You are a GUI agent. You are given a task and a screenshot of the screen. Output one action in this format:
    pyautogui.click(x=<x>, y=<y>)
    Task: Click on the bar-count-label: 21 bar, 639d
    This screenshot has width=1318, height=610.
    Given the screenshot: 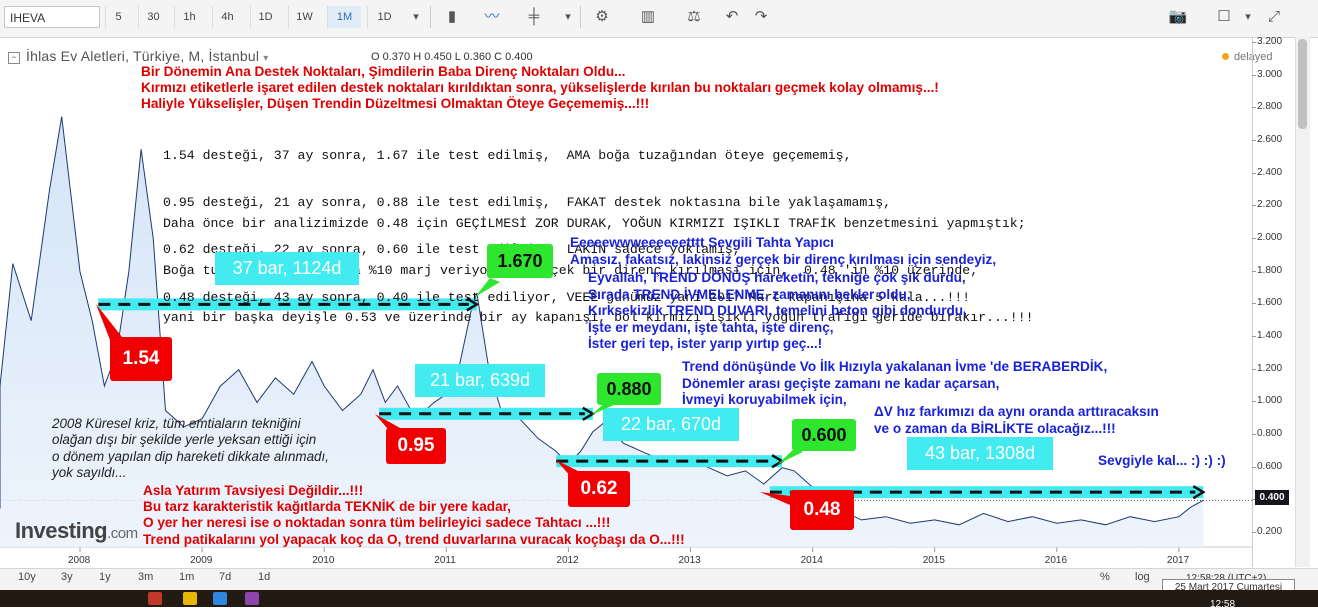 What is the action you would take?
    pyautogui.click(x=480, y=380)
    